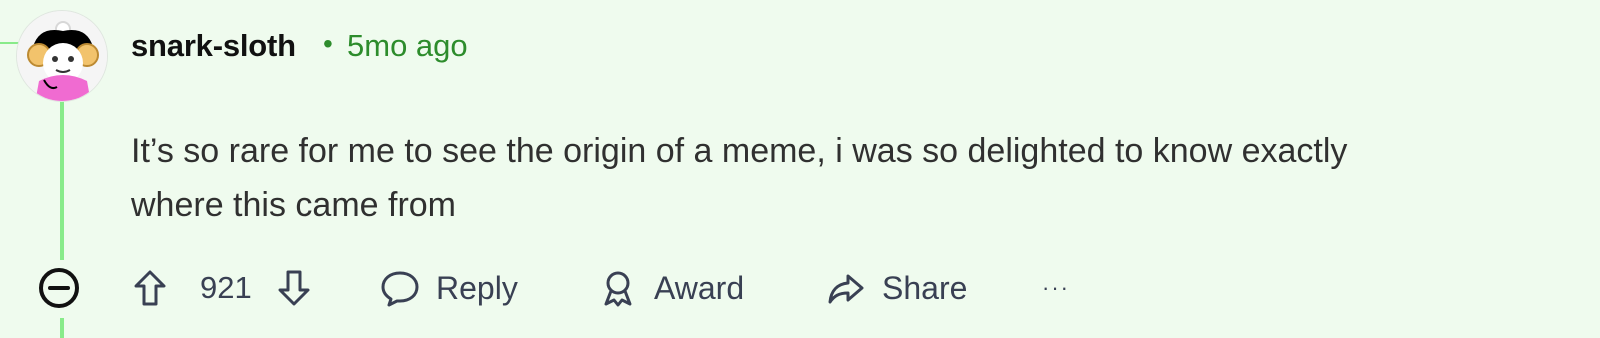 The width and height of the screenshot is (1600, 338). I want to click on more-options-icon: ···, so click(1056, 287).